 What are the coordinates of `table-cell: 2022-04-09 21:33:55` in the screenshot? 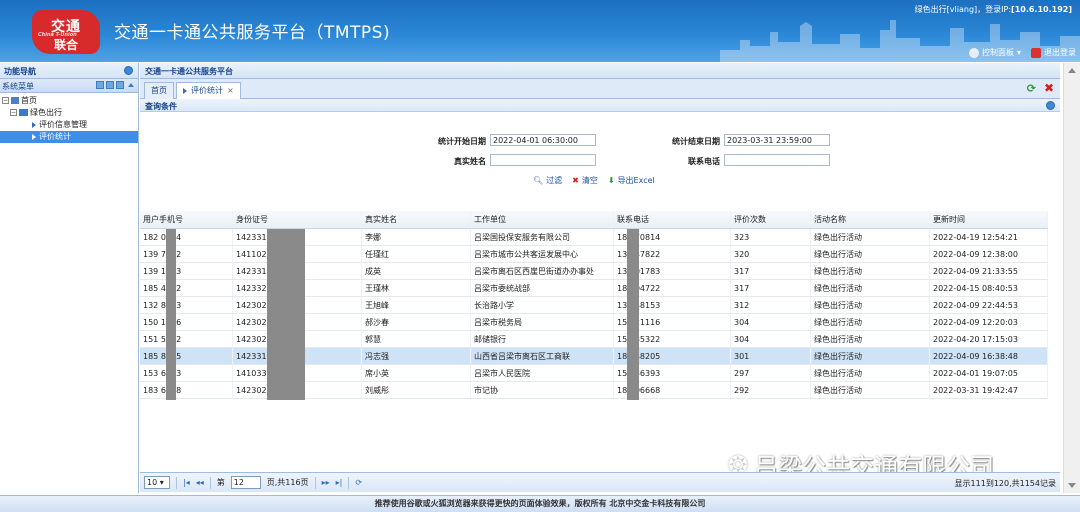 It's located at (989, 271).